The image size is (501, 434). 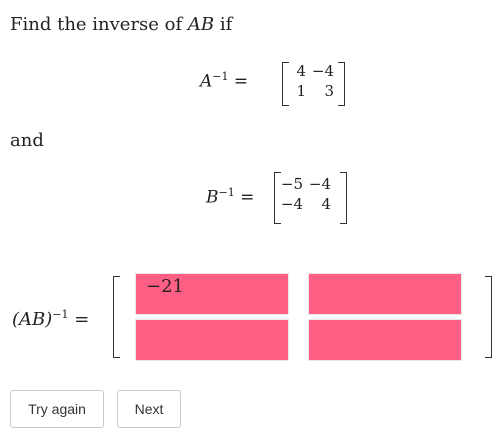 I want to click on a-exponent: −1, so click(x=220, y=76).